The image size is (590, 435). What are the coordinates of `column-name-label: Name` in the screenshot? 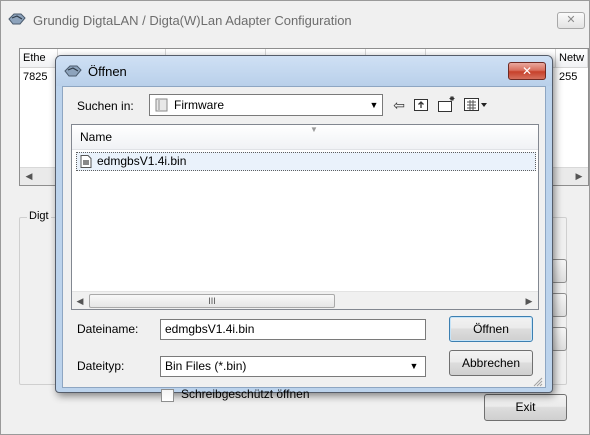 It's located at (96, 137).